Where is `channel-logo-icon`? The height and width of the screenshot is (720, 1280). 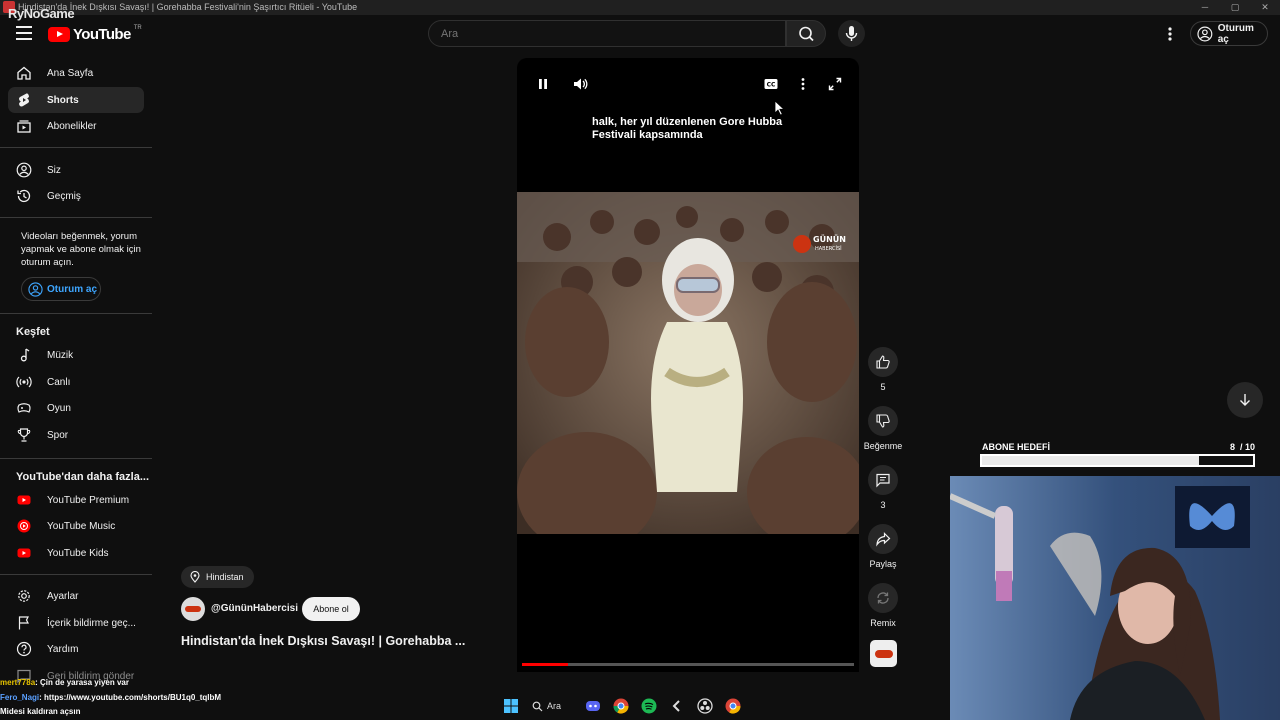
channel-logo-icon is located at coordinates (883, 653).